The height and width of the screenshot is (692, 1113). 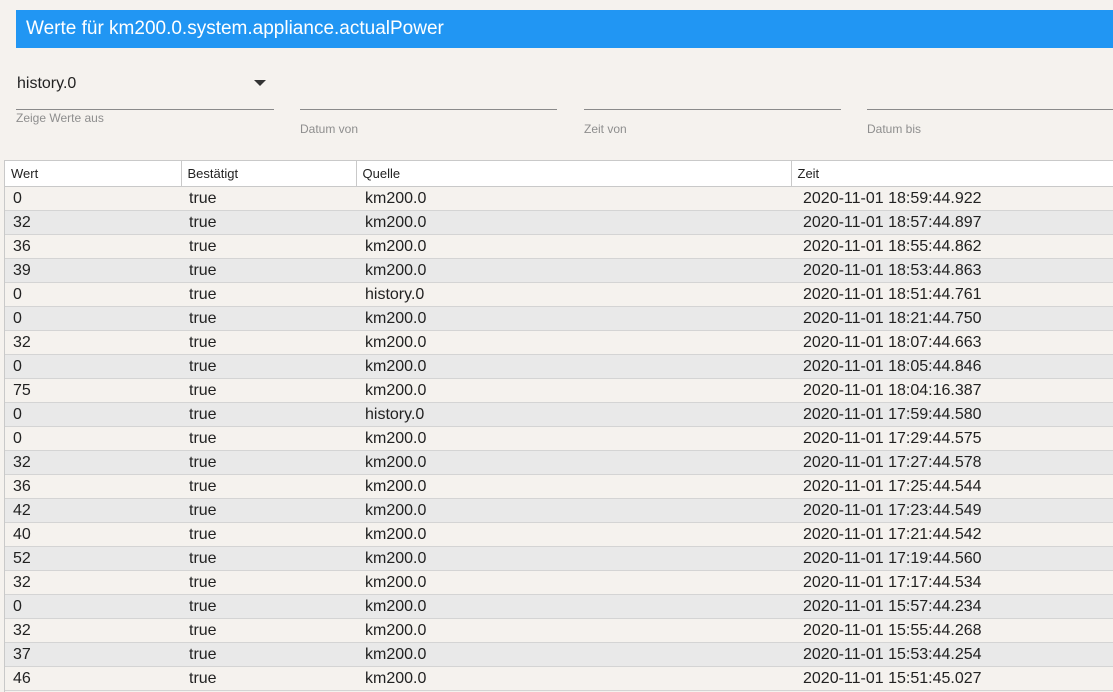 I want to click on table-row: 52 true km200.0 2020-11-01 17:19:44.560, so click(x=559, y=558).